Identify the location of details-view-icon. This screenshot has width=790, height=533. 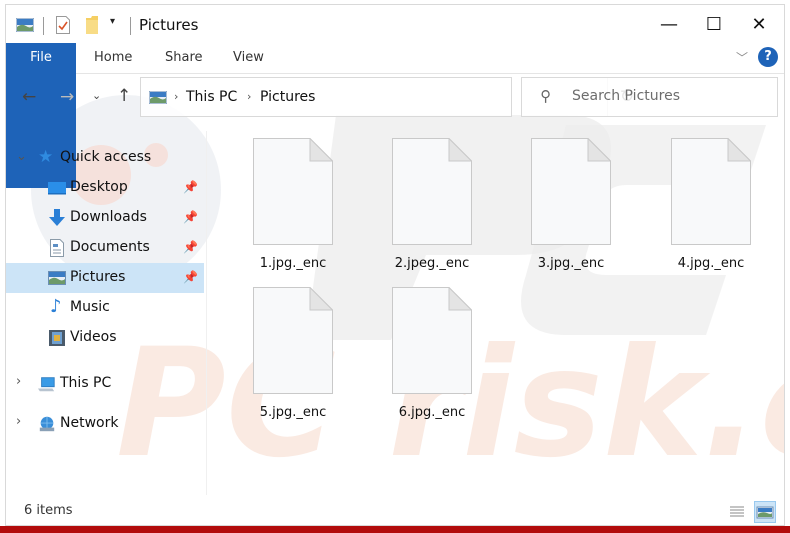
(737, 511).